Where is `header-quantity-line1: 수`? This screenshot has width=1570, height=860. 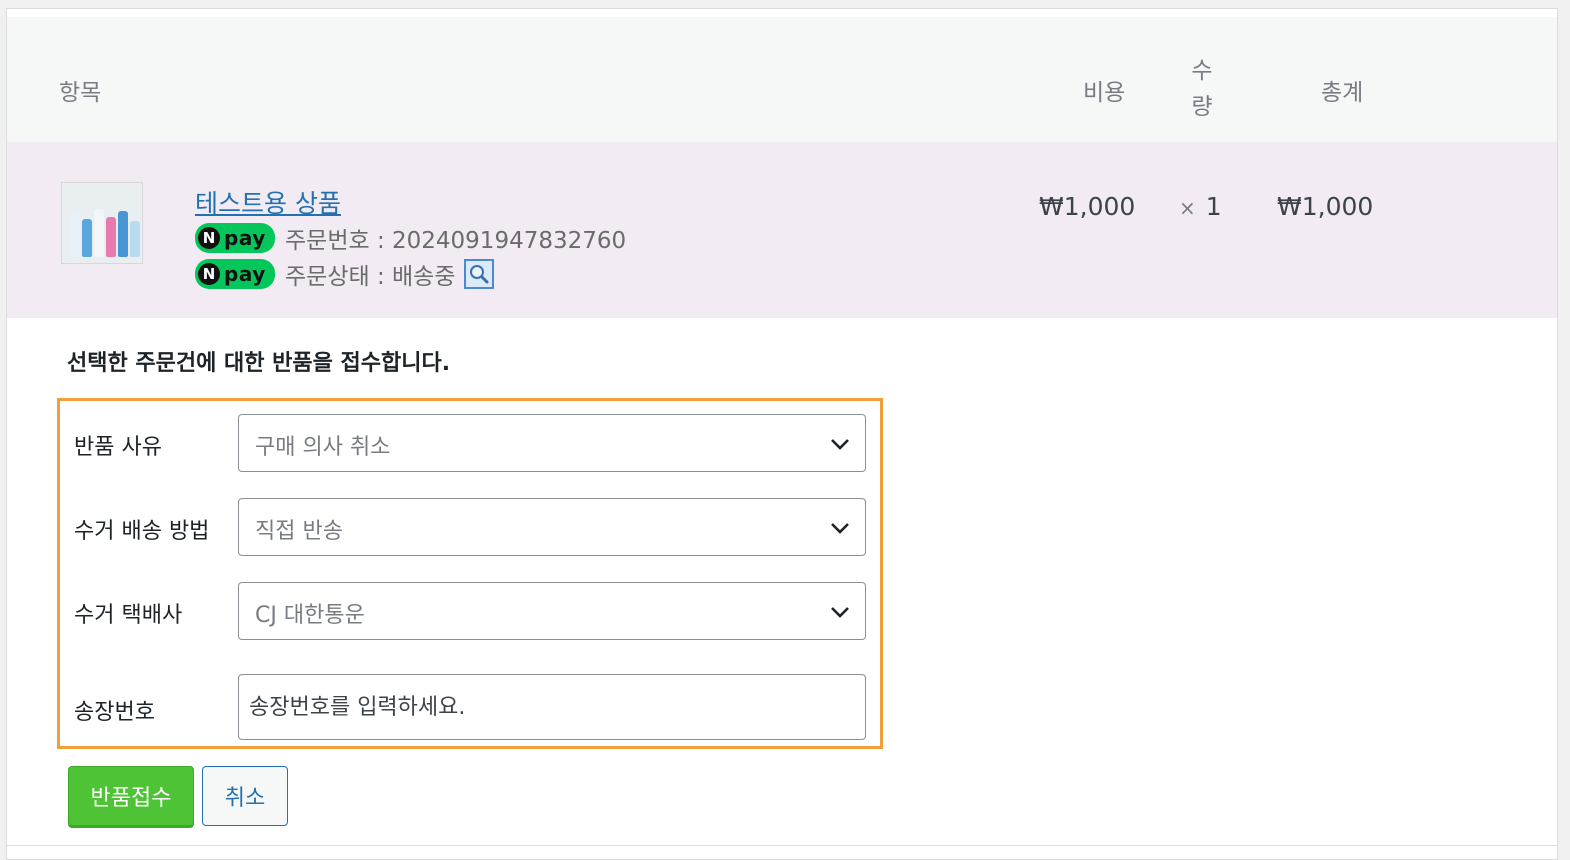 header-quantity-line1: 수 is located at coordinates (1202, 71).